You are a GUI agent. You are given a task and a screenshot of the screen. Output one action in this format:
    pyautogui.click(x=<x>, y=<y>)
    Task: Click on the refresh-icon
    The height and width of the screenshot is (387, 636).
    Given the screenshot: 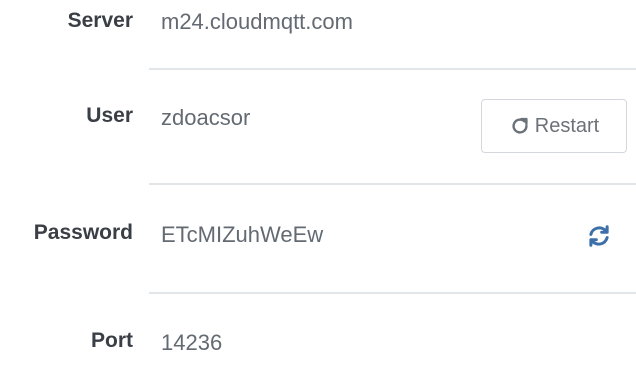 What is the action you would take?
    pyautogui.click(x=599, y=238)
    